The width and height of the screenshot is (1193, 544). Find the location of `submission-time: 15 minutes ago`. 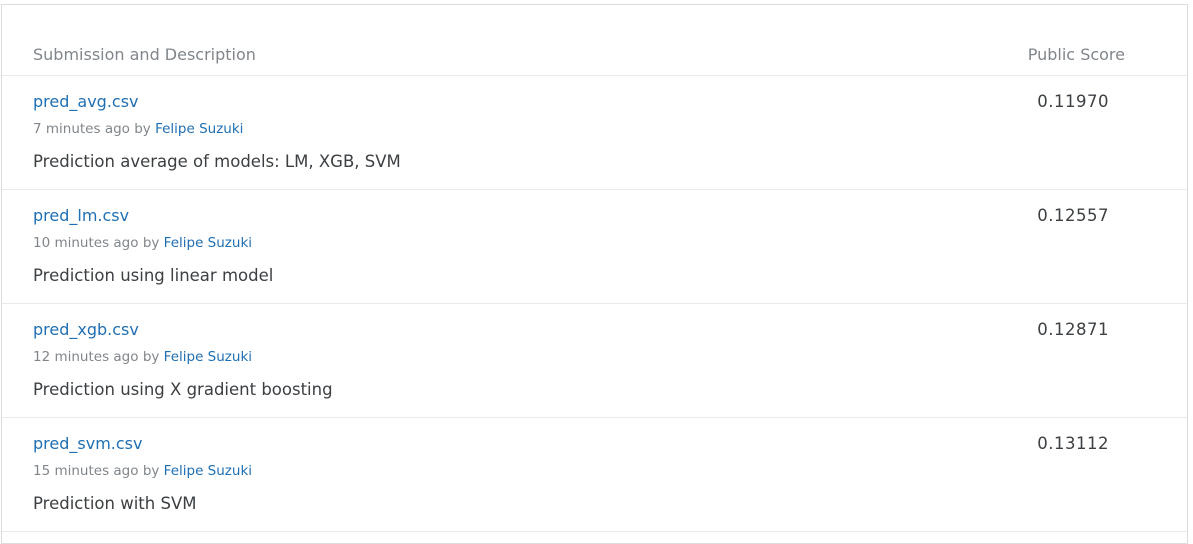

submission-time: 15 minutes ago is located at coordinates (86, 471).